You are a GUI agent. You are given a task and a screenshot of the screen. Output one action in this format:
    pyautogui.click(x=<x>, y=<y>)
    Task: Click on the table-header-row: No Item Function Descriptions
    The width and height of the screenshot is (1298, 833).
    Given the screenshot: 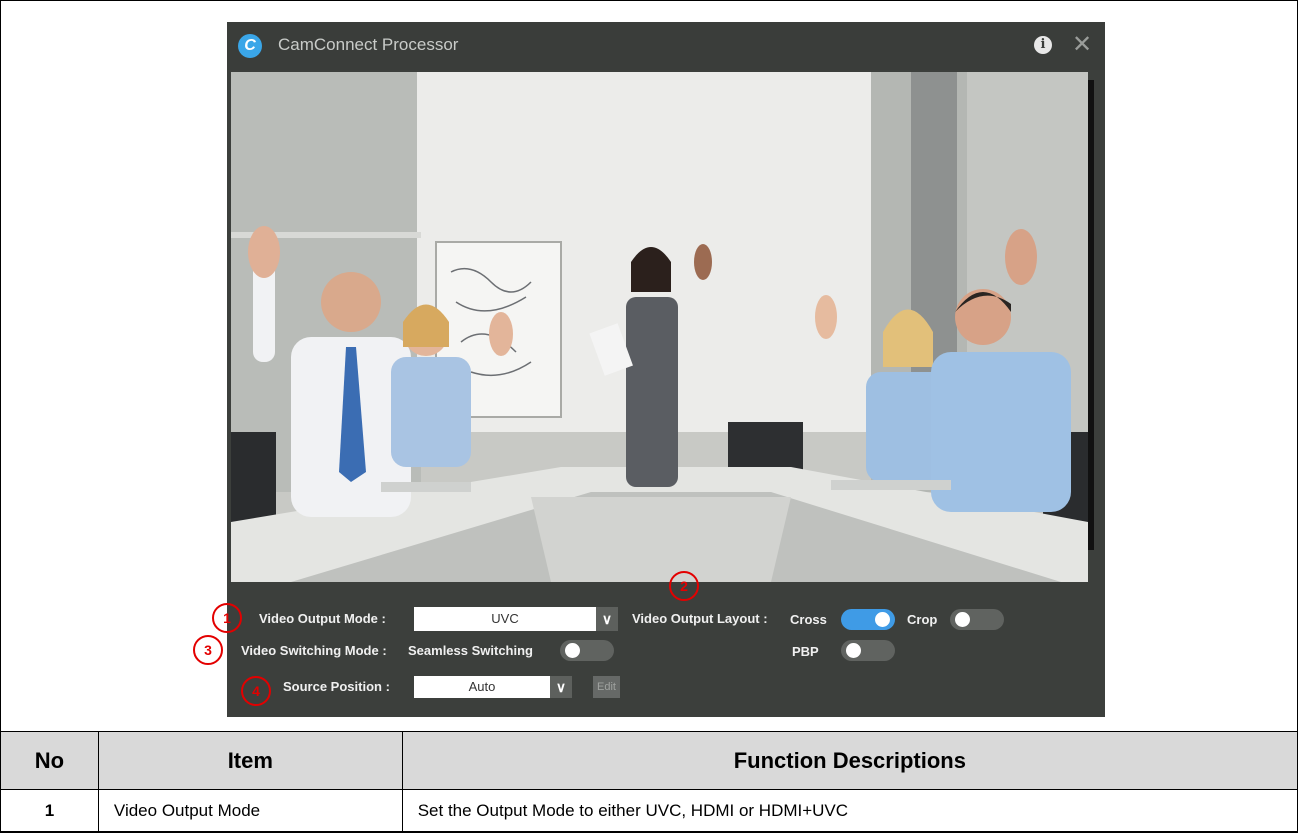 What is the action you would take?
    pyautogui.click(x=649, y=760)
    